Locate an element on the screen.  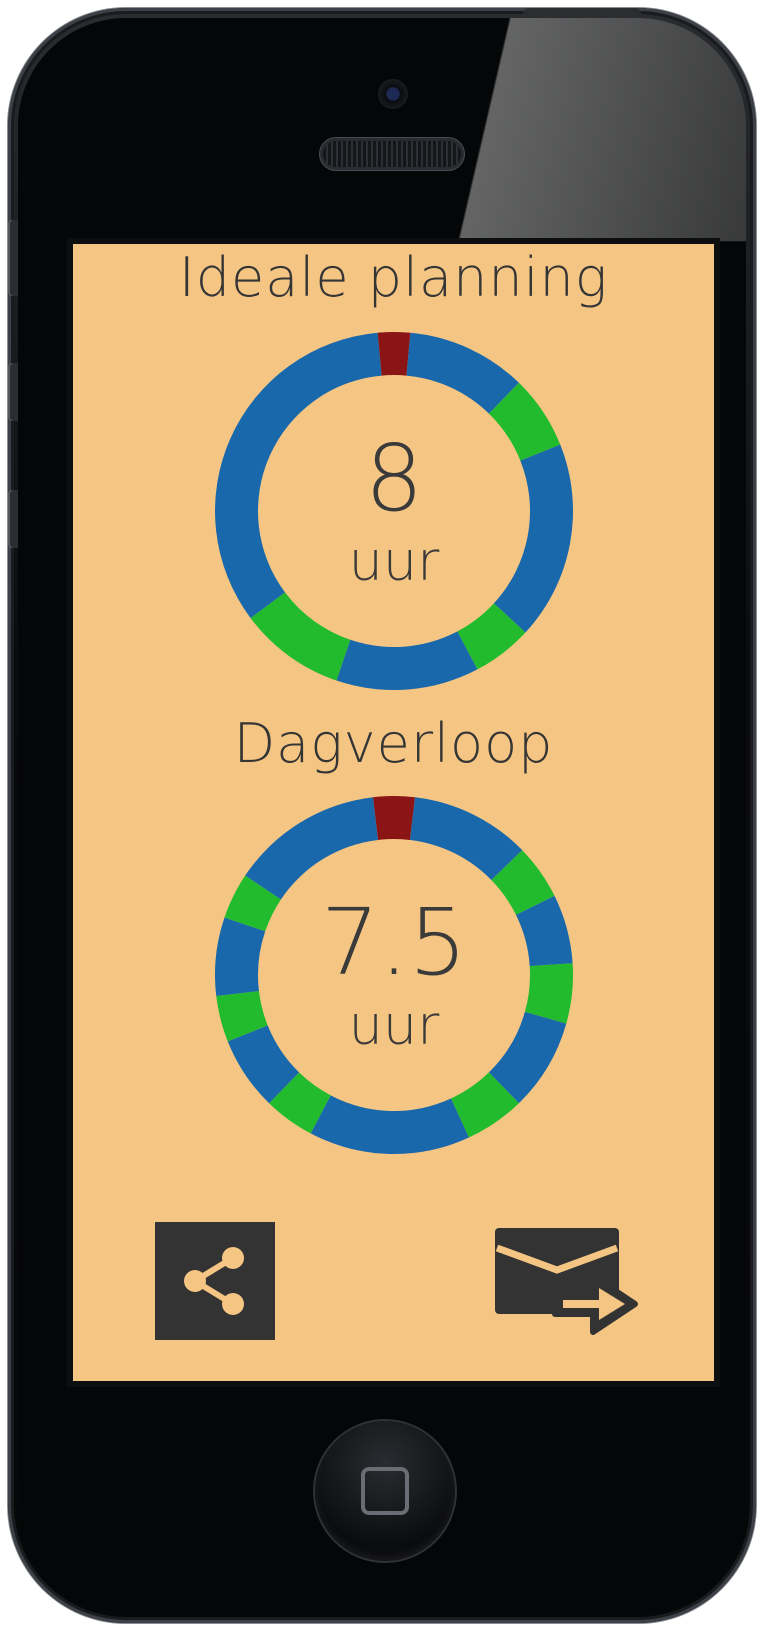
share-icon is located at coordinates (214, 1281).